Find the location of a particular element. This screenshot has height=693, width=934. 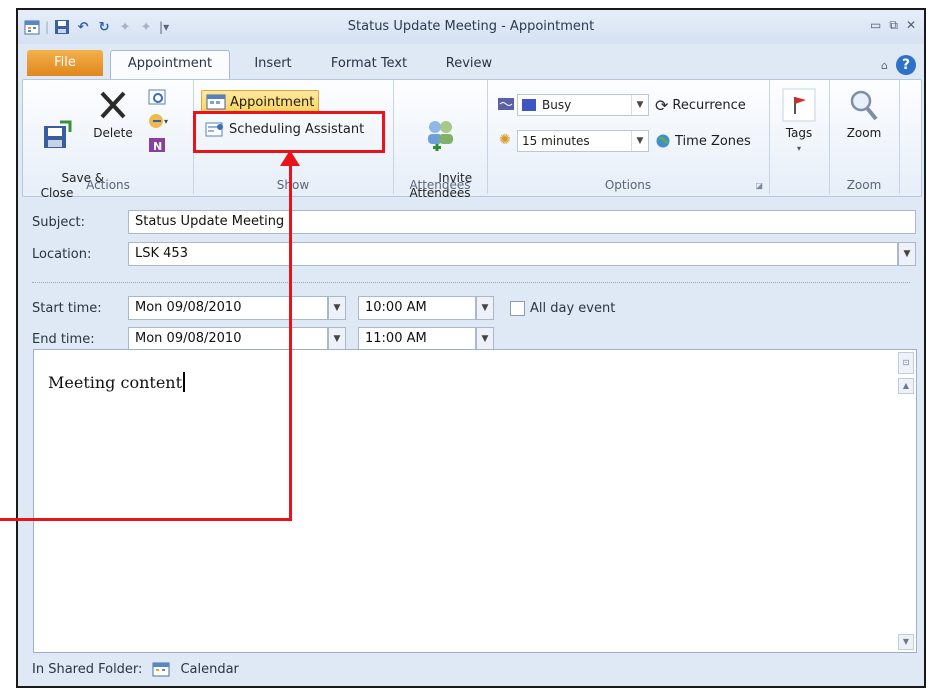

split-view-icon: ⊡ is located at coordinates (906, 363).